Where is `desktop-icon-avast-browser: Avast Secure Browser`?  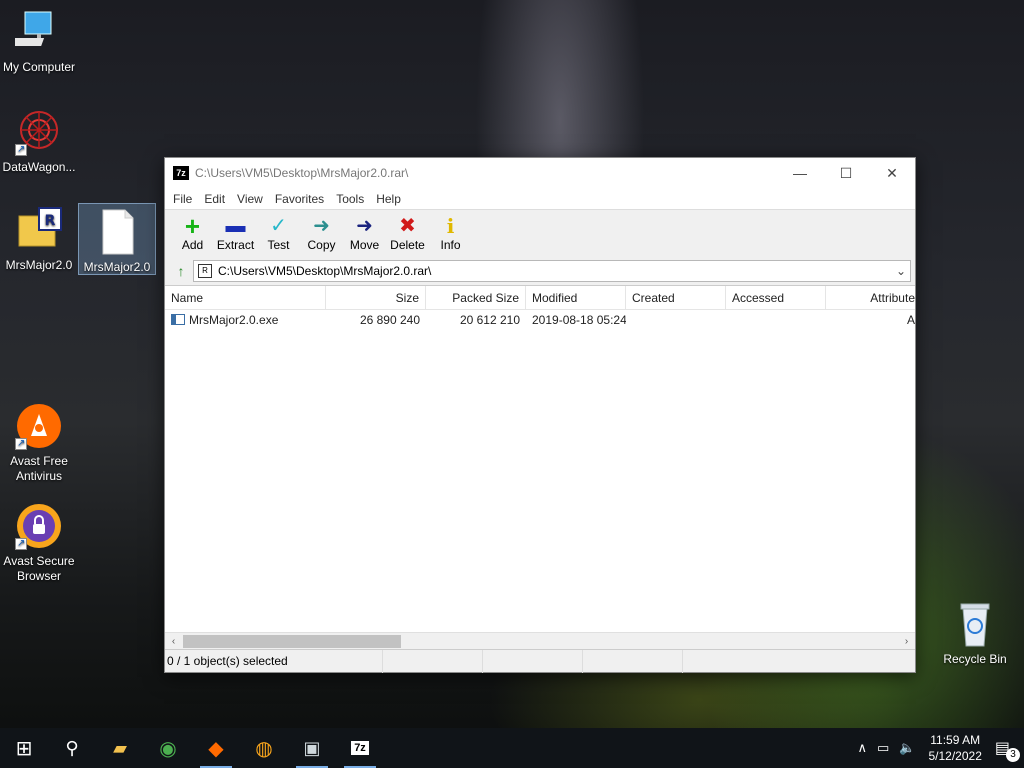
desktop-icon-avast-browser: Avast Secure Browser is located at coordinates (39, 543).